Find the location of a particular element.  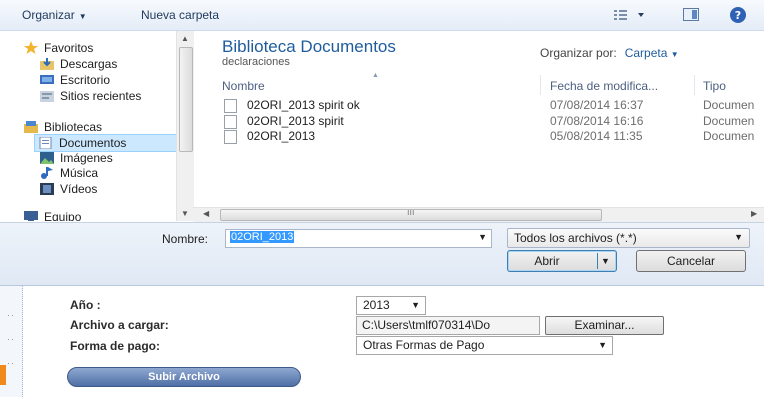

computer-icon is located at coordinates (31, 216).